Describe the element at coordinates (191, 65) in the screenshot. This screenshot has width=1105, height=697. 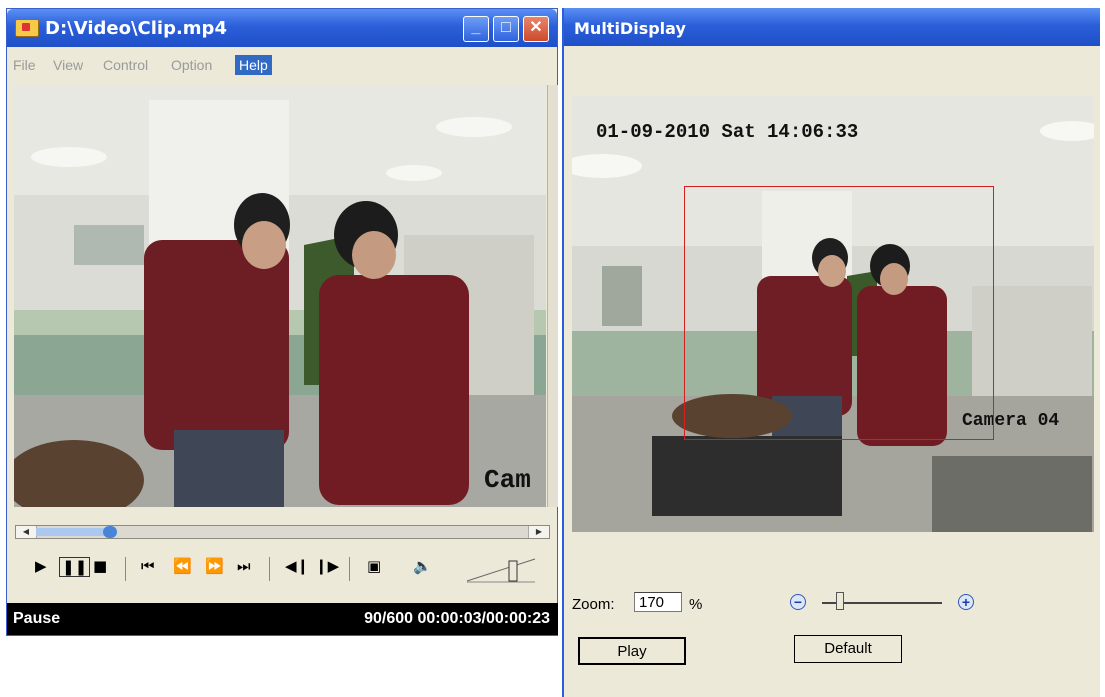
I see `menu-option: Option` at that location.